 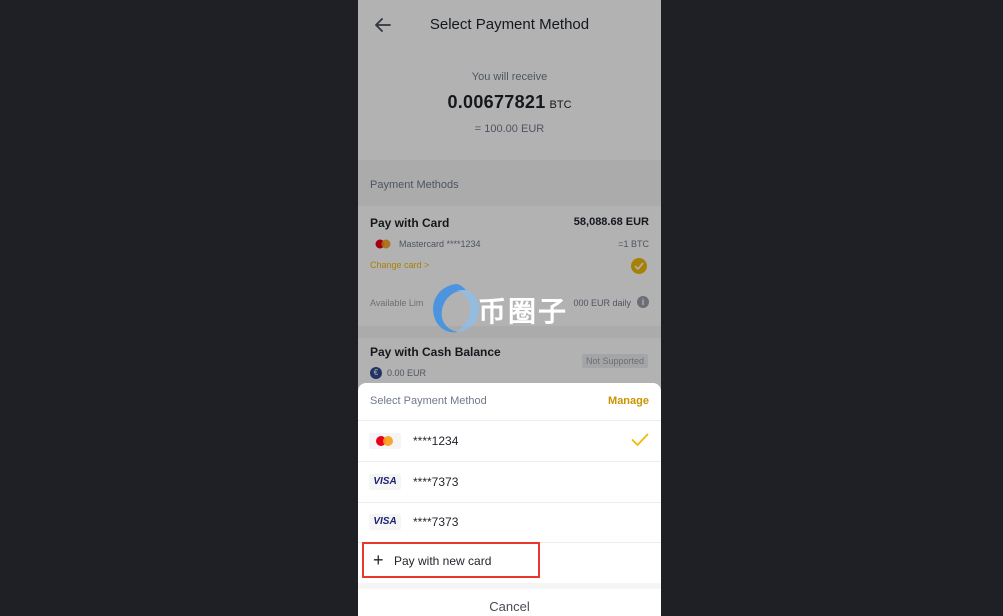 What do you see at coordinates (640, 439) in the screenshot?
I see `checkmark-icon` at bounding box center [640, 439].